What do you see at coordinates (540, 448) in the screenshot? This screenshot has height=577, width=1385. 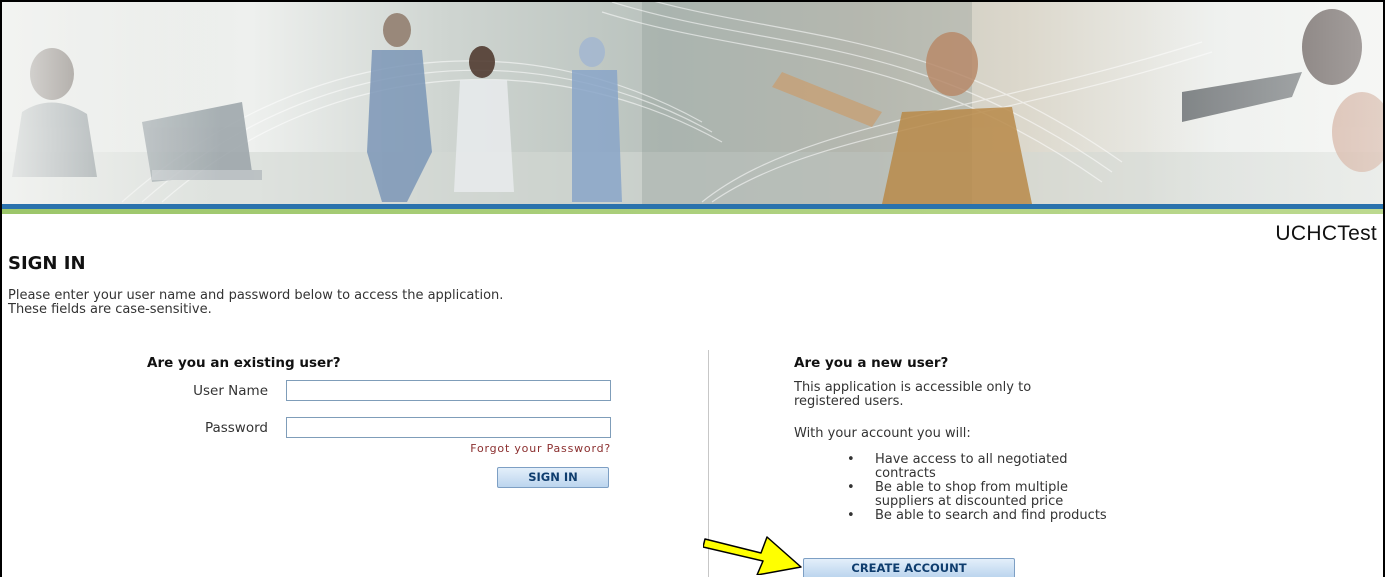 I see `forgot-password-link: Forgot your Password?` at bounding box center [540, 448].